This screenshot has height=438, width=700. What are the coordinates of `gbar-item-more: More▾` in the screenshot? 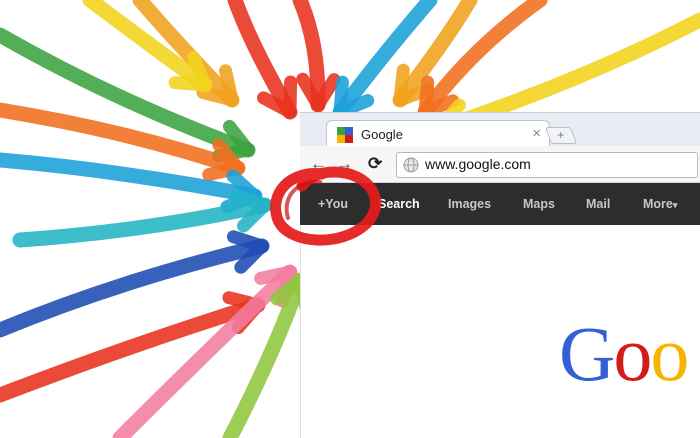 It's located at (660, 204).